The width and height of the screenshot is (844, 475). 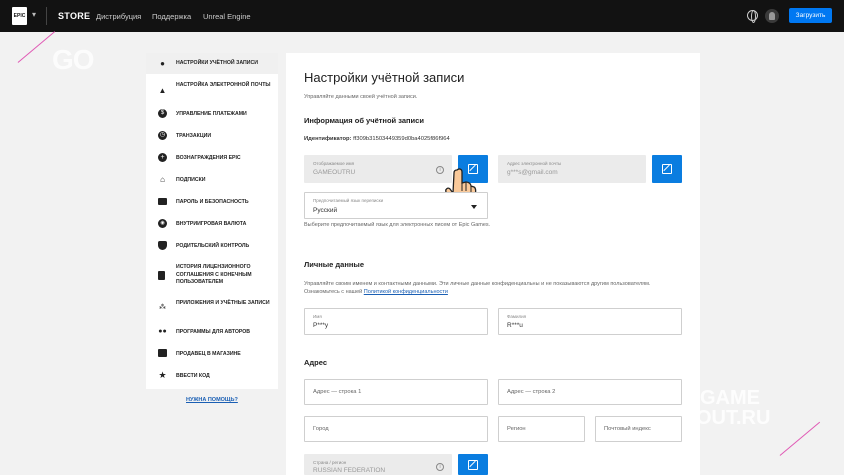 I want to click on sidebar-item-label: Подписки, so click(x=191, y=180).